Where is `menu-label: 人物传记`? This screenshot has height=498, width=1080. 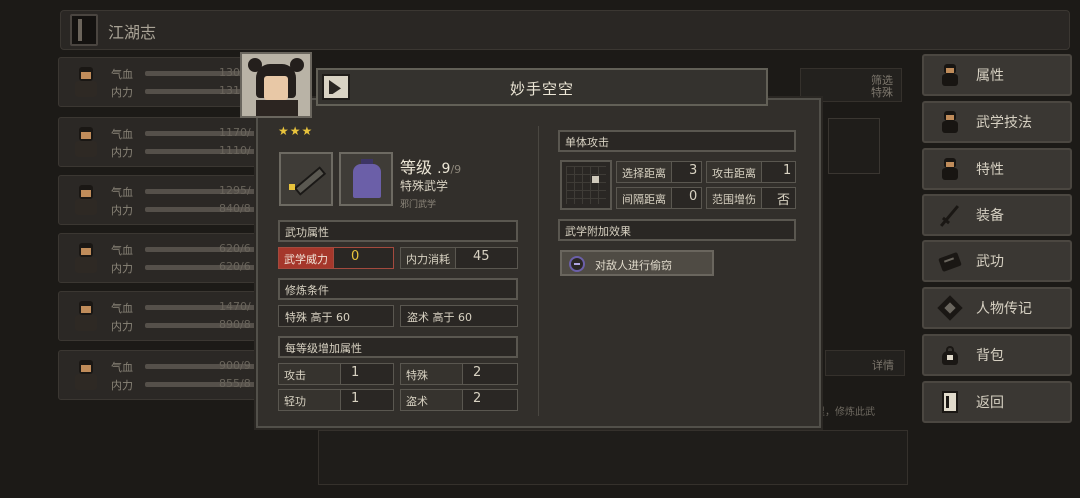 menu-label: 人物传记 is located at coordinates (1004, 309).